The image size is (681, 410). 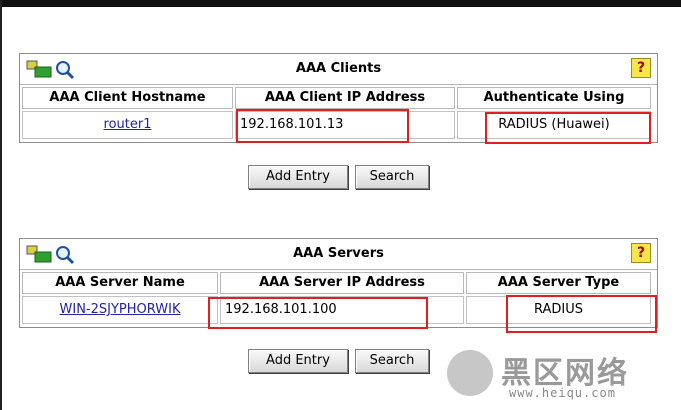 I want to click on aaa-clients-title: AAA Clients, so click(x=338, y=68).